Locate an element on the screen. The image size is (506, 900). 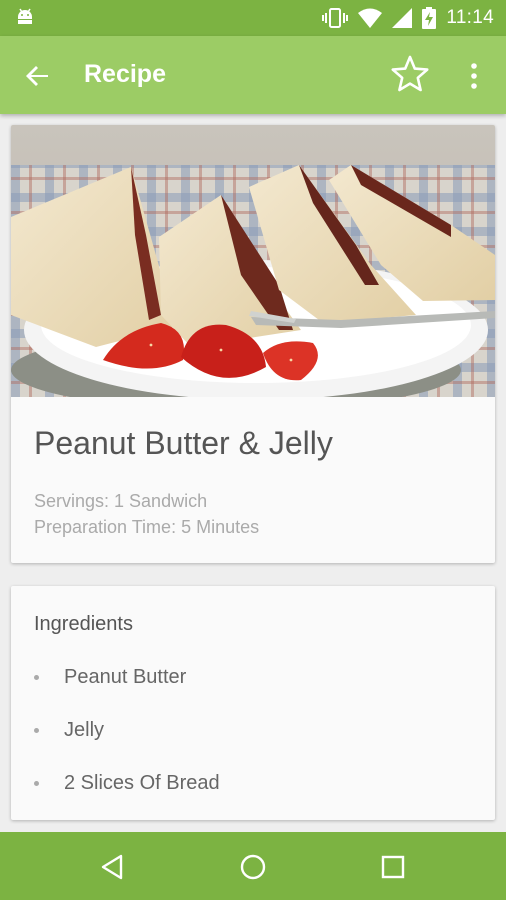
status-bar: 11:14 is located at coordinates (253, 18).